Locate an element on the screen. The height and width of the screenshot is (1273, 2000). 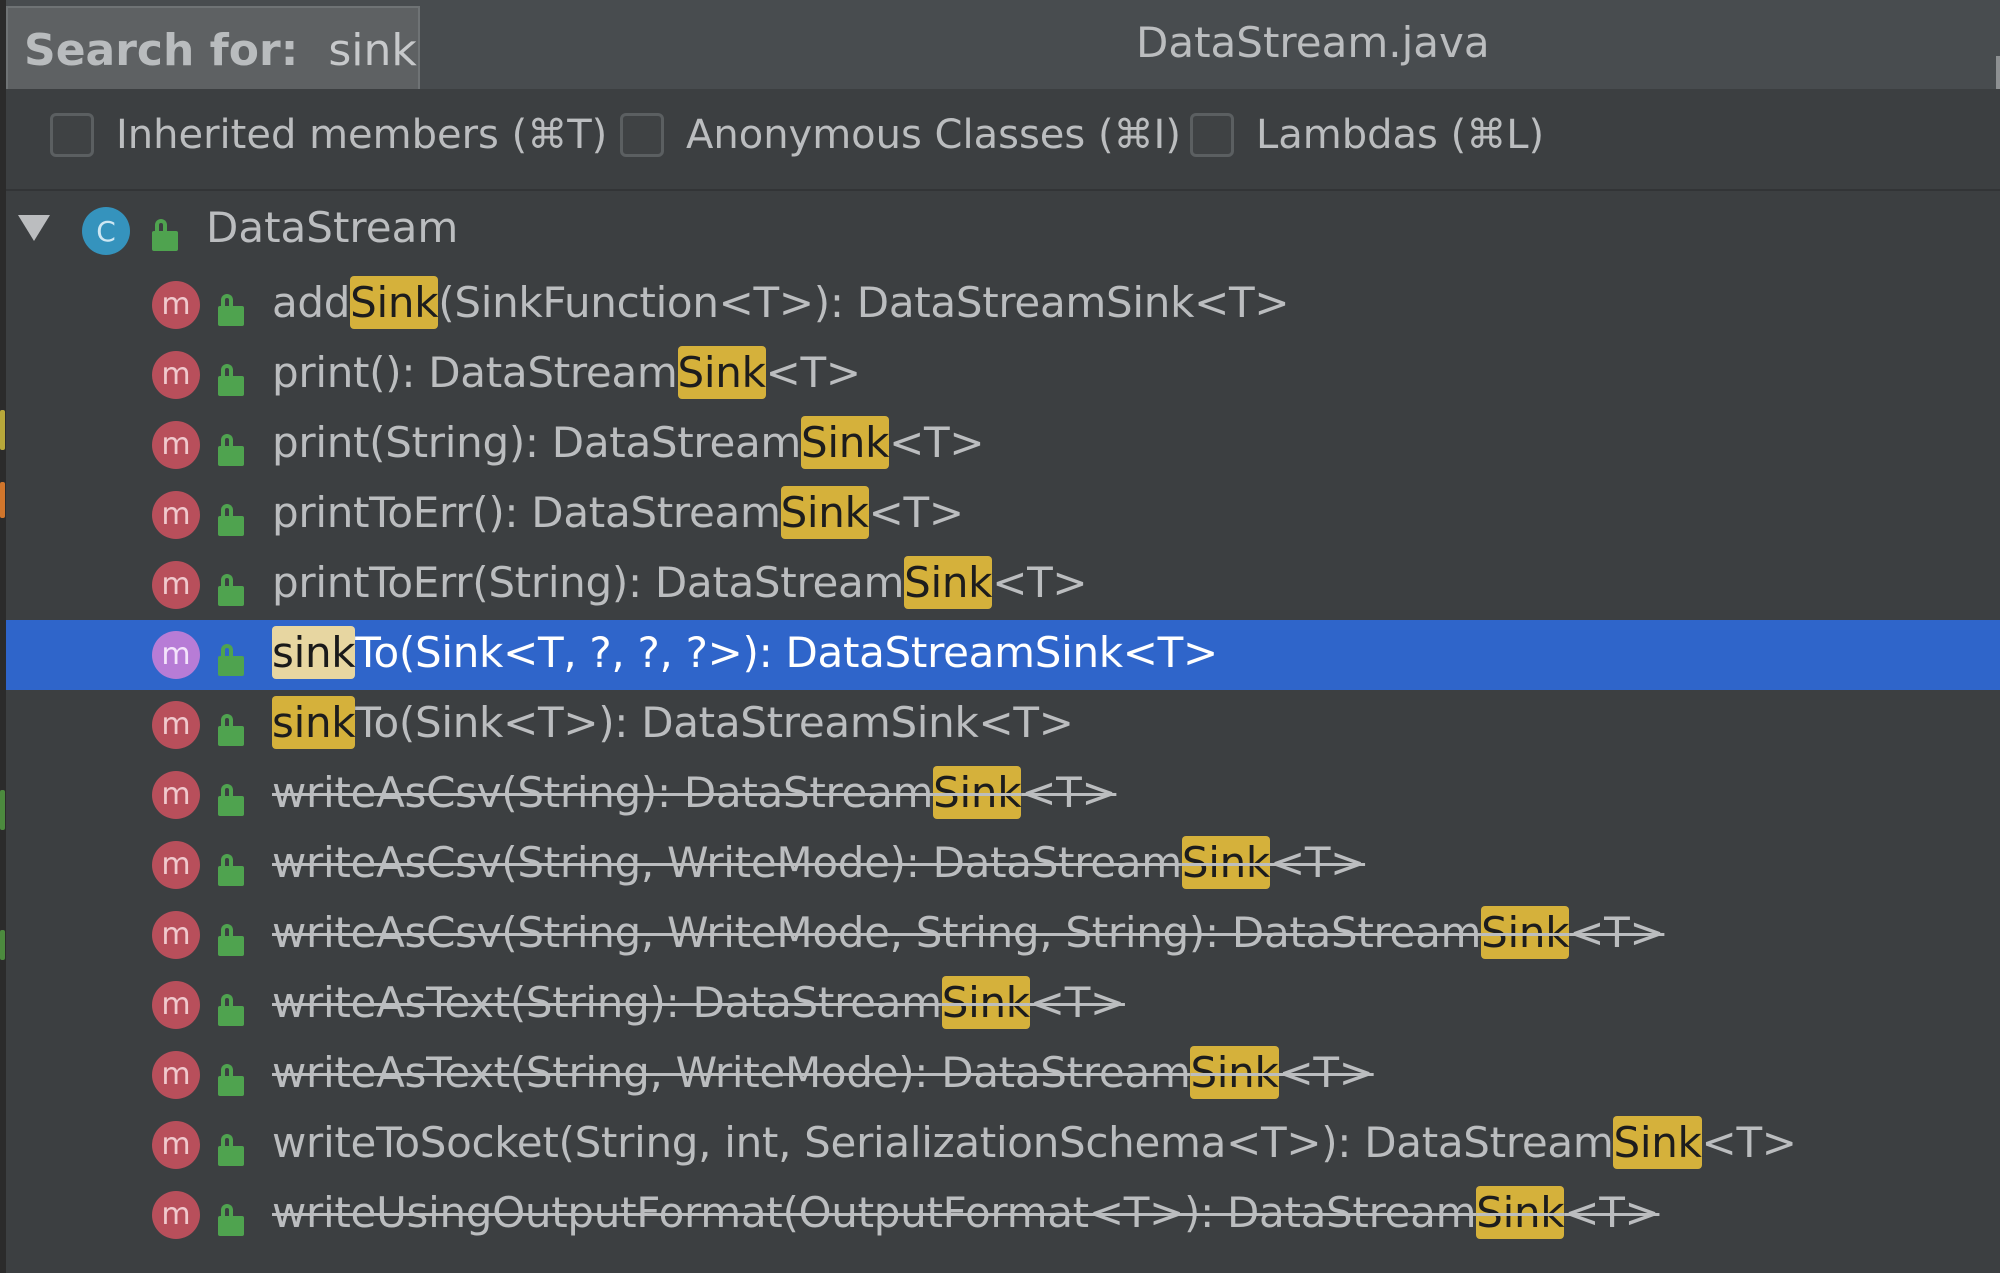
method-row: m sinkTo(Sink<T>): DataStreamSink<T> is located at coordinates (1003, 725).